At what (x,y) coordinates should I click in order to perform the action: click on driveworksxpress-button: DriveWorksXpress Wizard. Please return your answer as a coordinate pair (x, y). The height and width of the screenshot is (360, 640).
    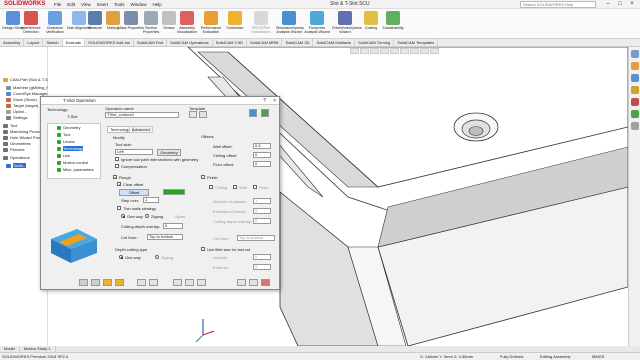
    Looking at the image, I should click on (347, 22).